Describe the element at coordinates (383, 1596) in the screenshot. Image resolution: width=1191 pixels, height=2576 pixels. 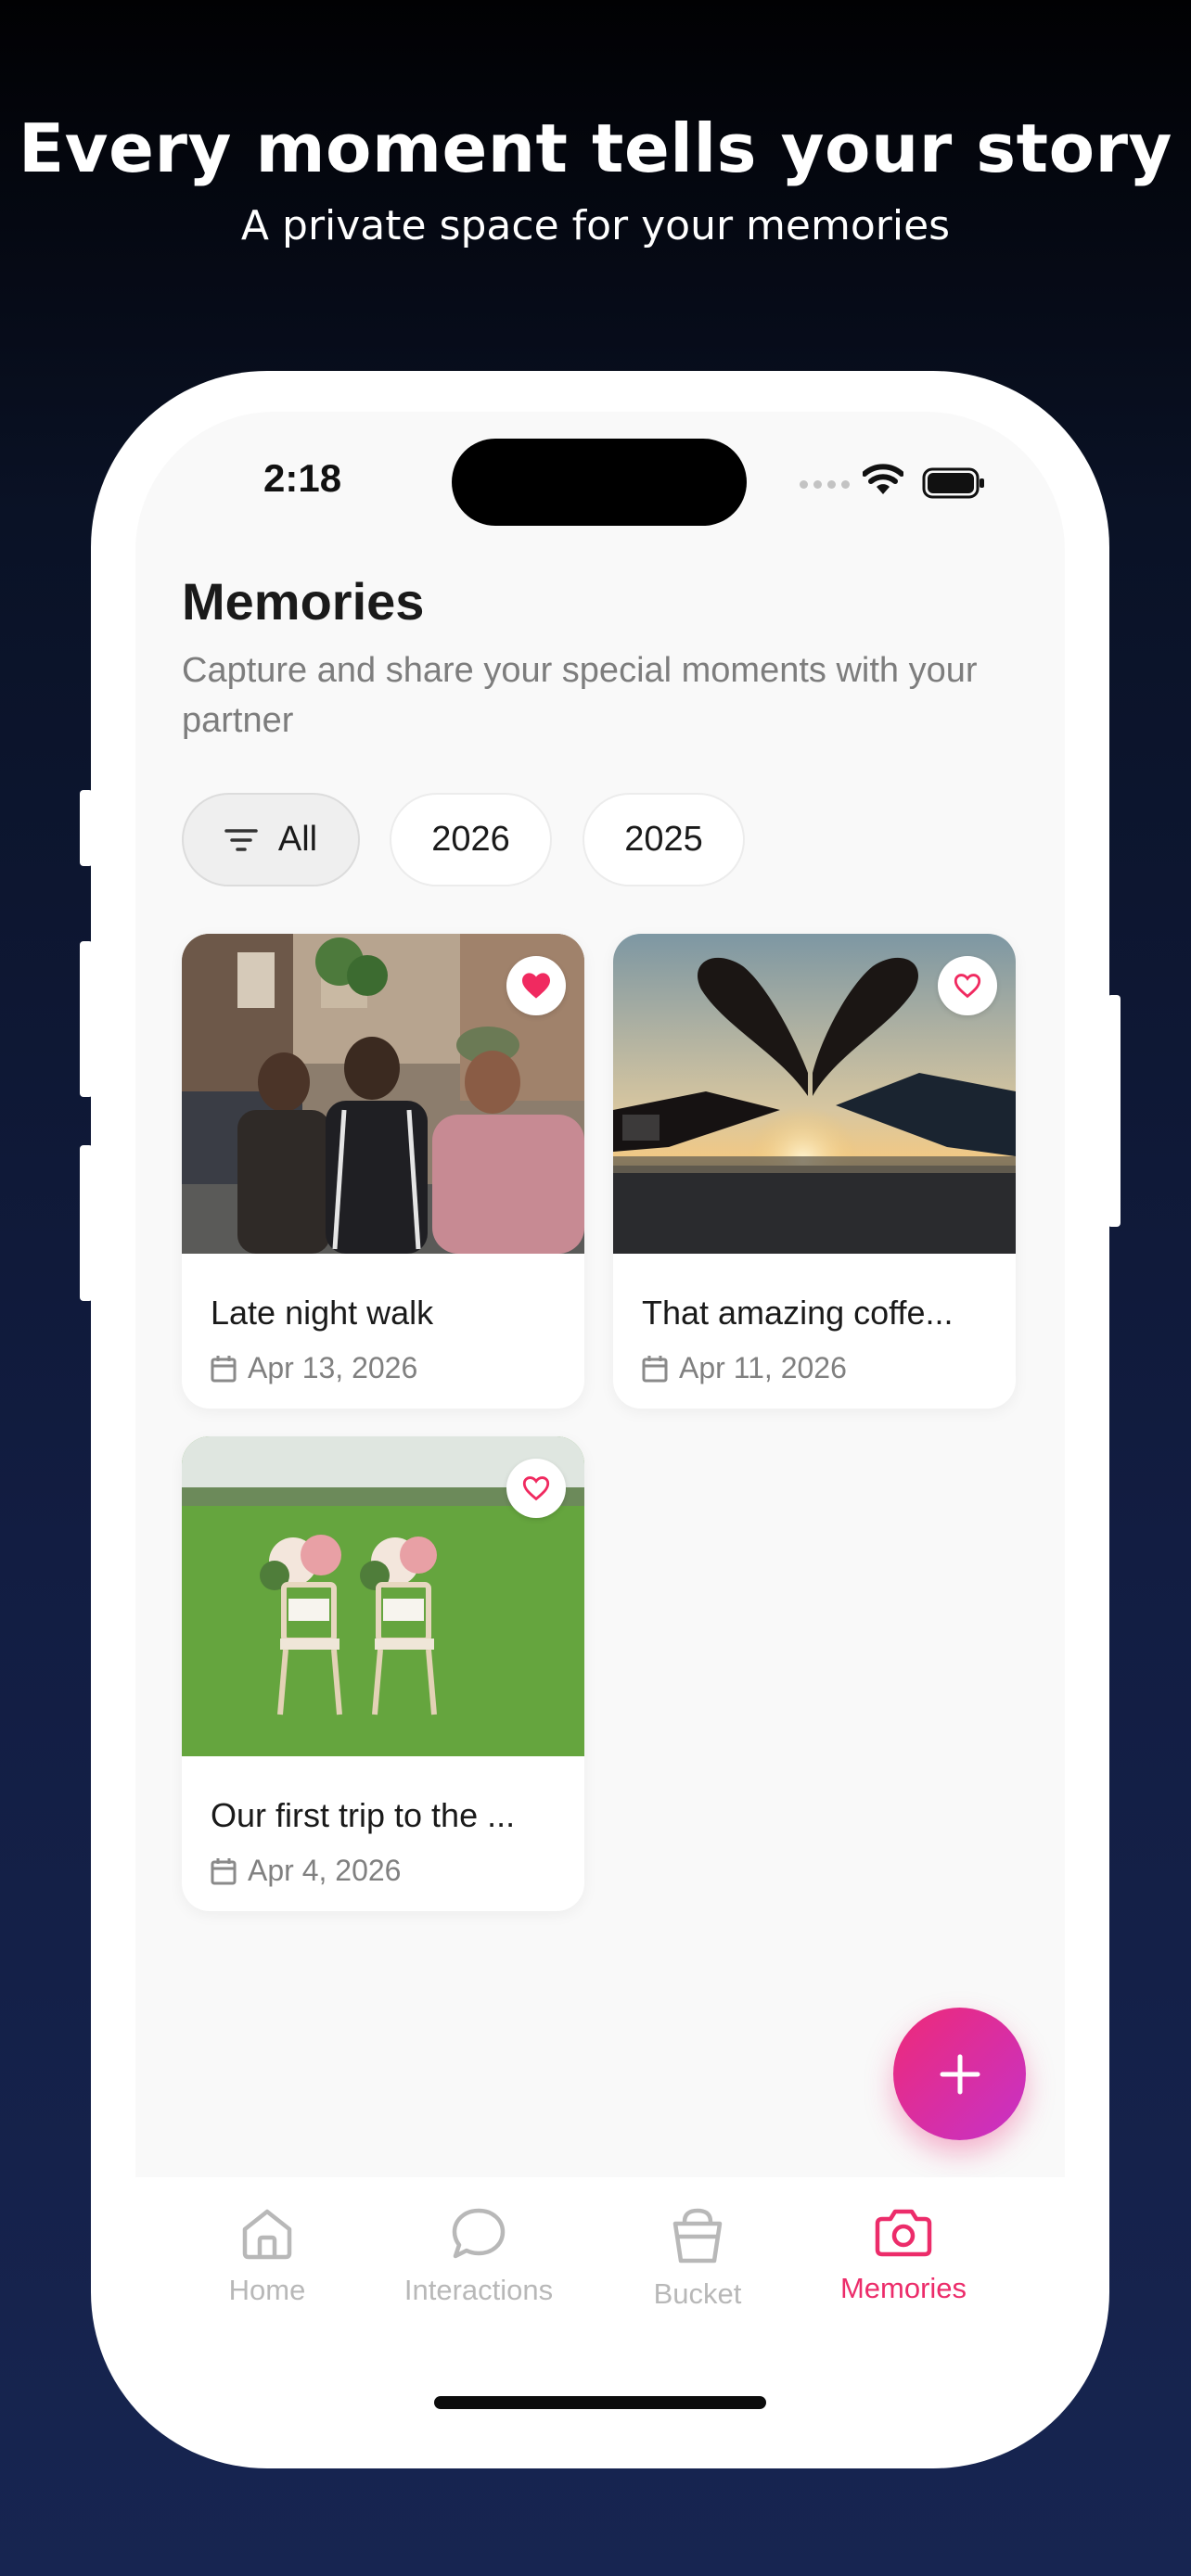
I see `wedding-chairs-lawn-photo` at that location.